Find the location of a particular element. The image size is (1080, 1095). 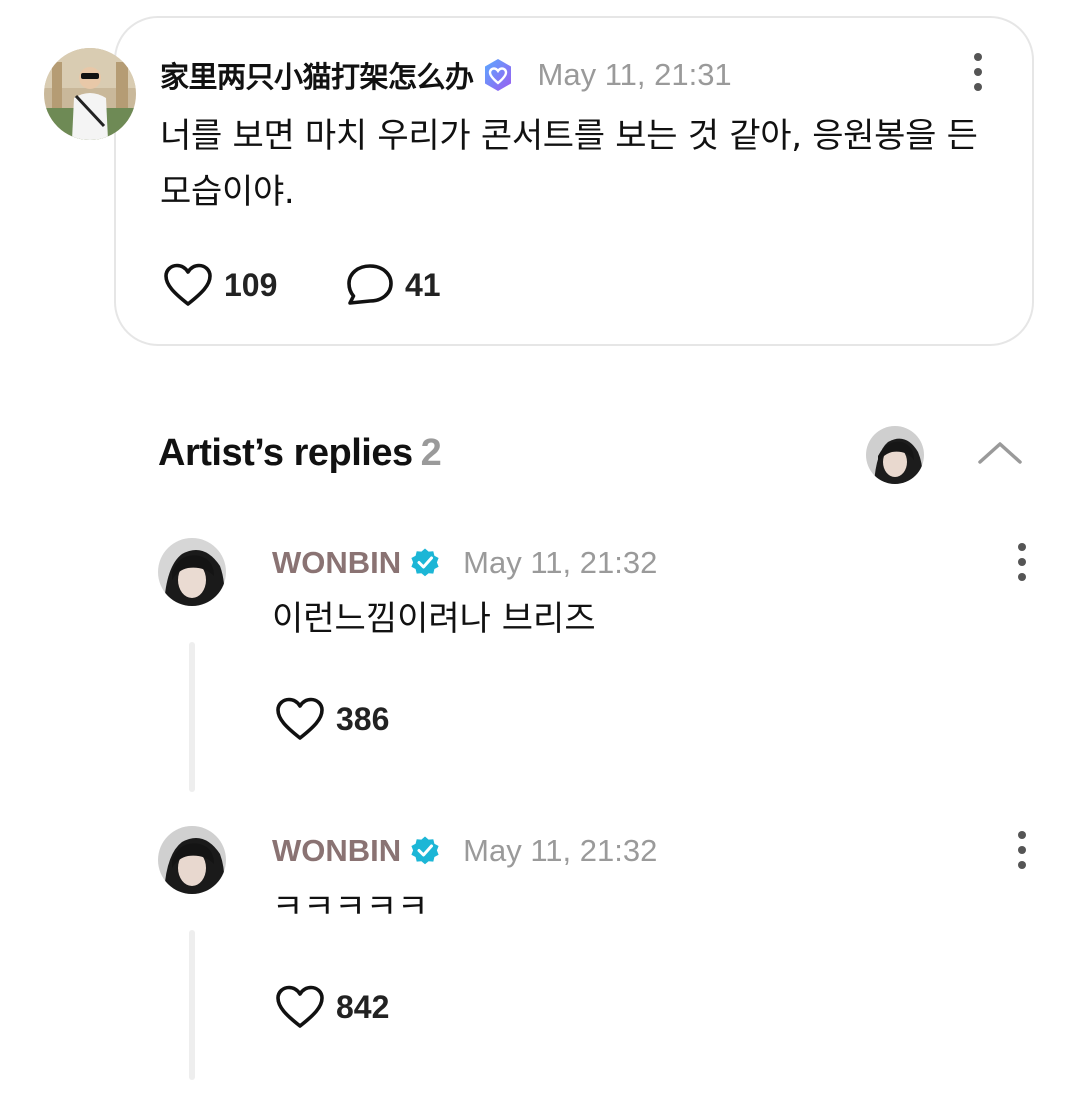

reply-like-button: 842 is located at coordinates (331, 1007).